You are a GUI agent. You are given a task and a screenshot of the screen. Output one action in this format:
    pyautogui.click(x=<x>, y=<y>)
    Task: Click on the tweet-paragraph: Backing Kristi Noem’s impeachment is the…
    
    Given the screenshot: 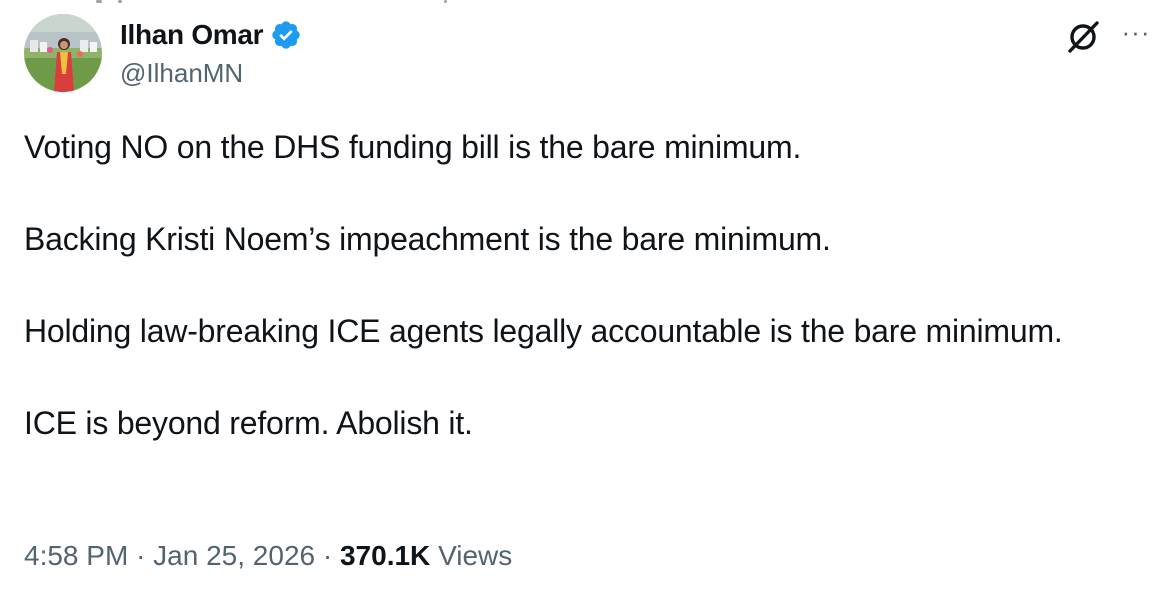 What is the action you would take?
    pyautogui.click(x=427, y=239)
    